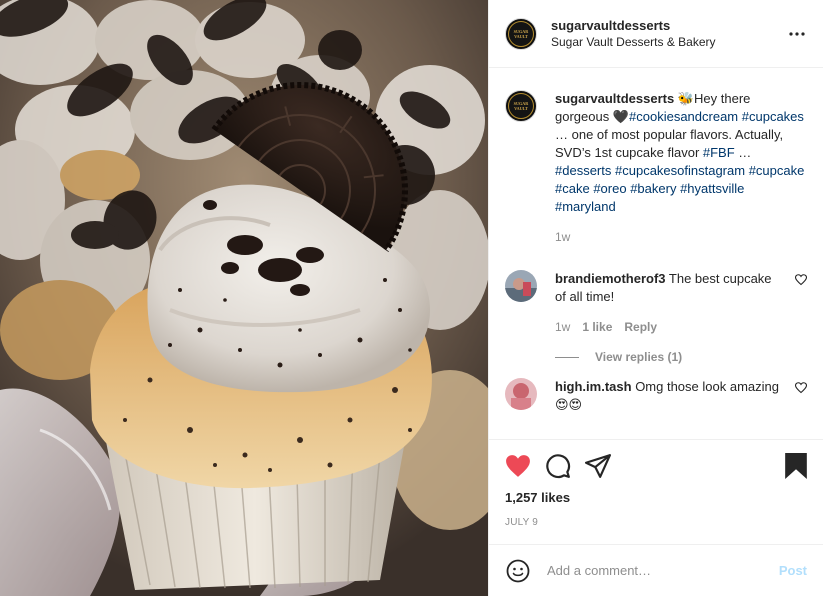 The width and height of the screenshot is (823, 596). What do you see at coordinates (719, 152) in the screenshot?
I see `hashtag-link: #FBF` at bounding box center [719, 152].